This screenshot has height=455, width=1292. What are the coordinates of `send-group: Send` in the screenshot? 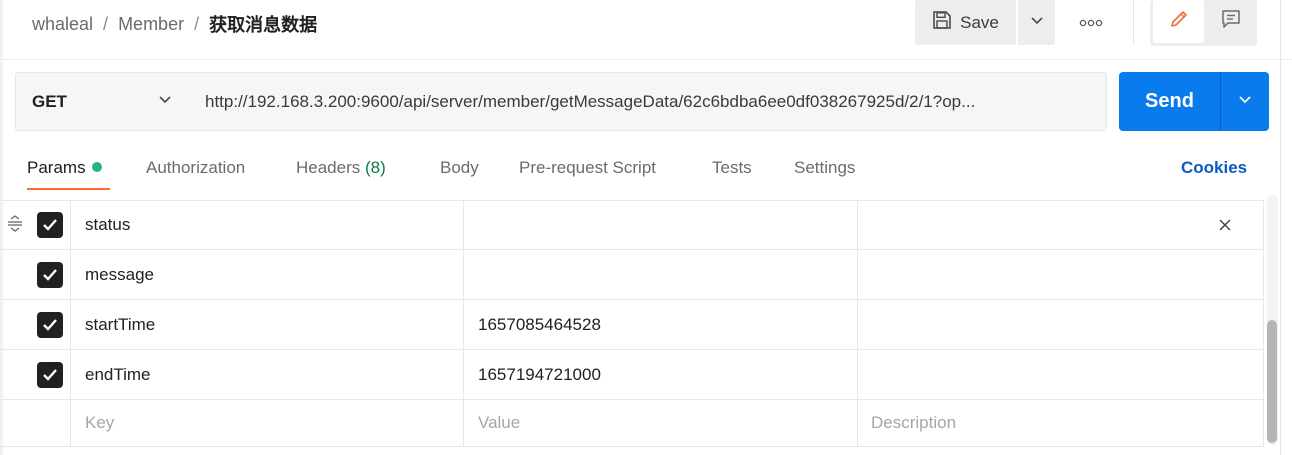 It's located at (1194, 101).